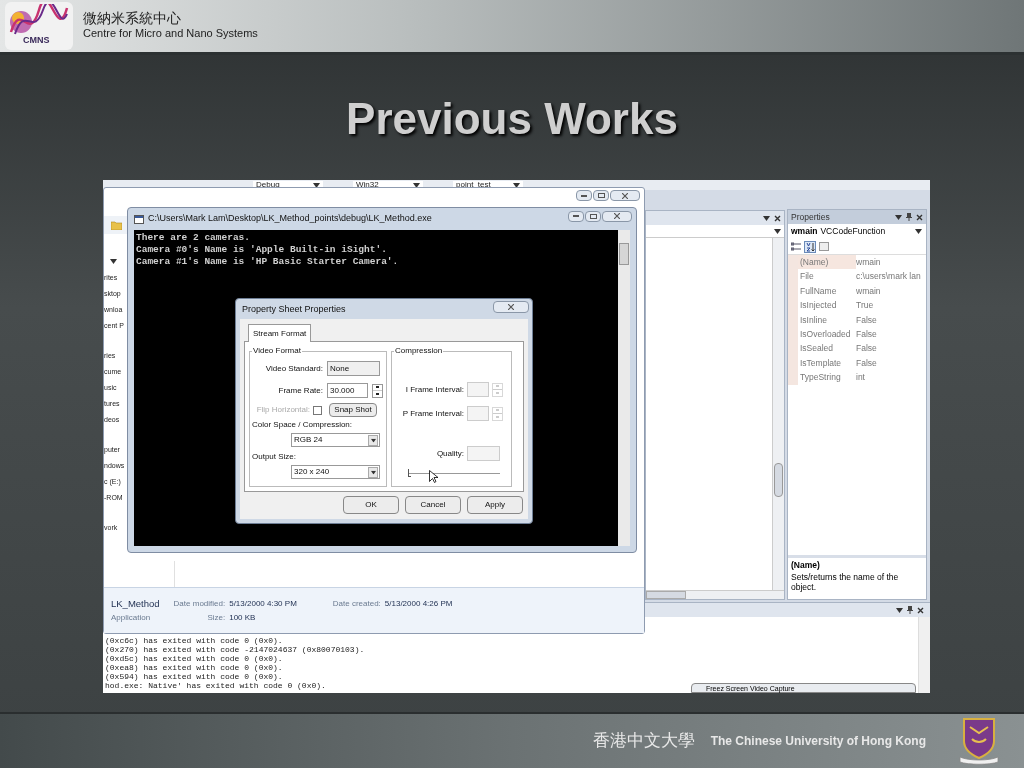  Describe the element at coordinates (715, 594) in the screenshot. I see `horizontal-scrollbar` at that location.